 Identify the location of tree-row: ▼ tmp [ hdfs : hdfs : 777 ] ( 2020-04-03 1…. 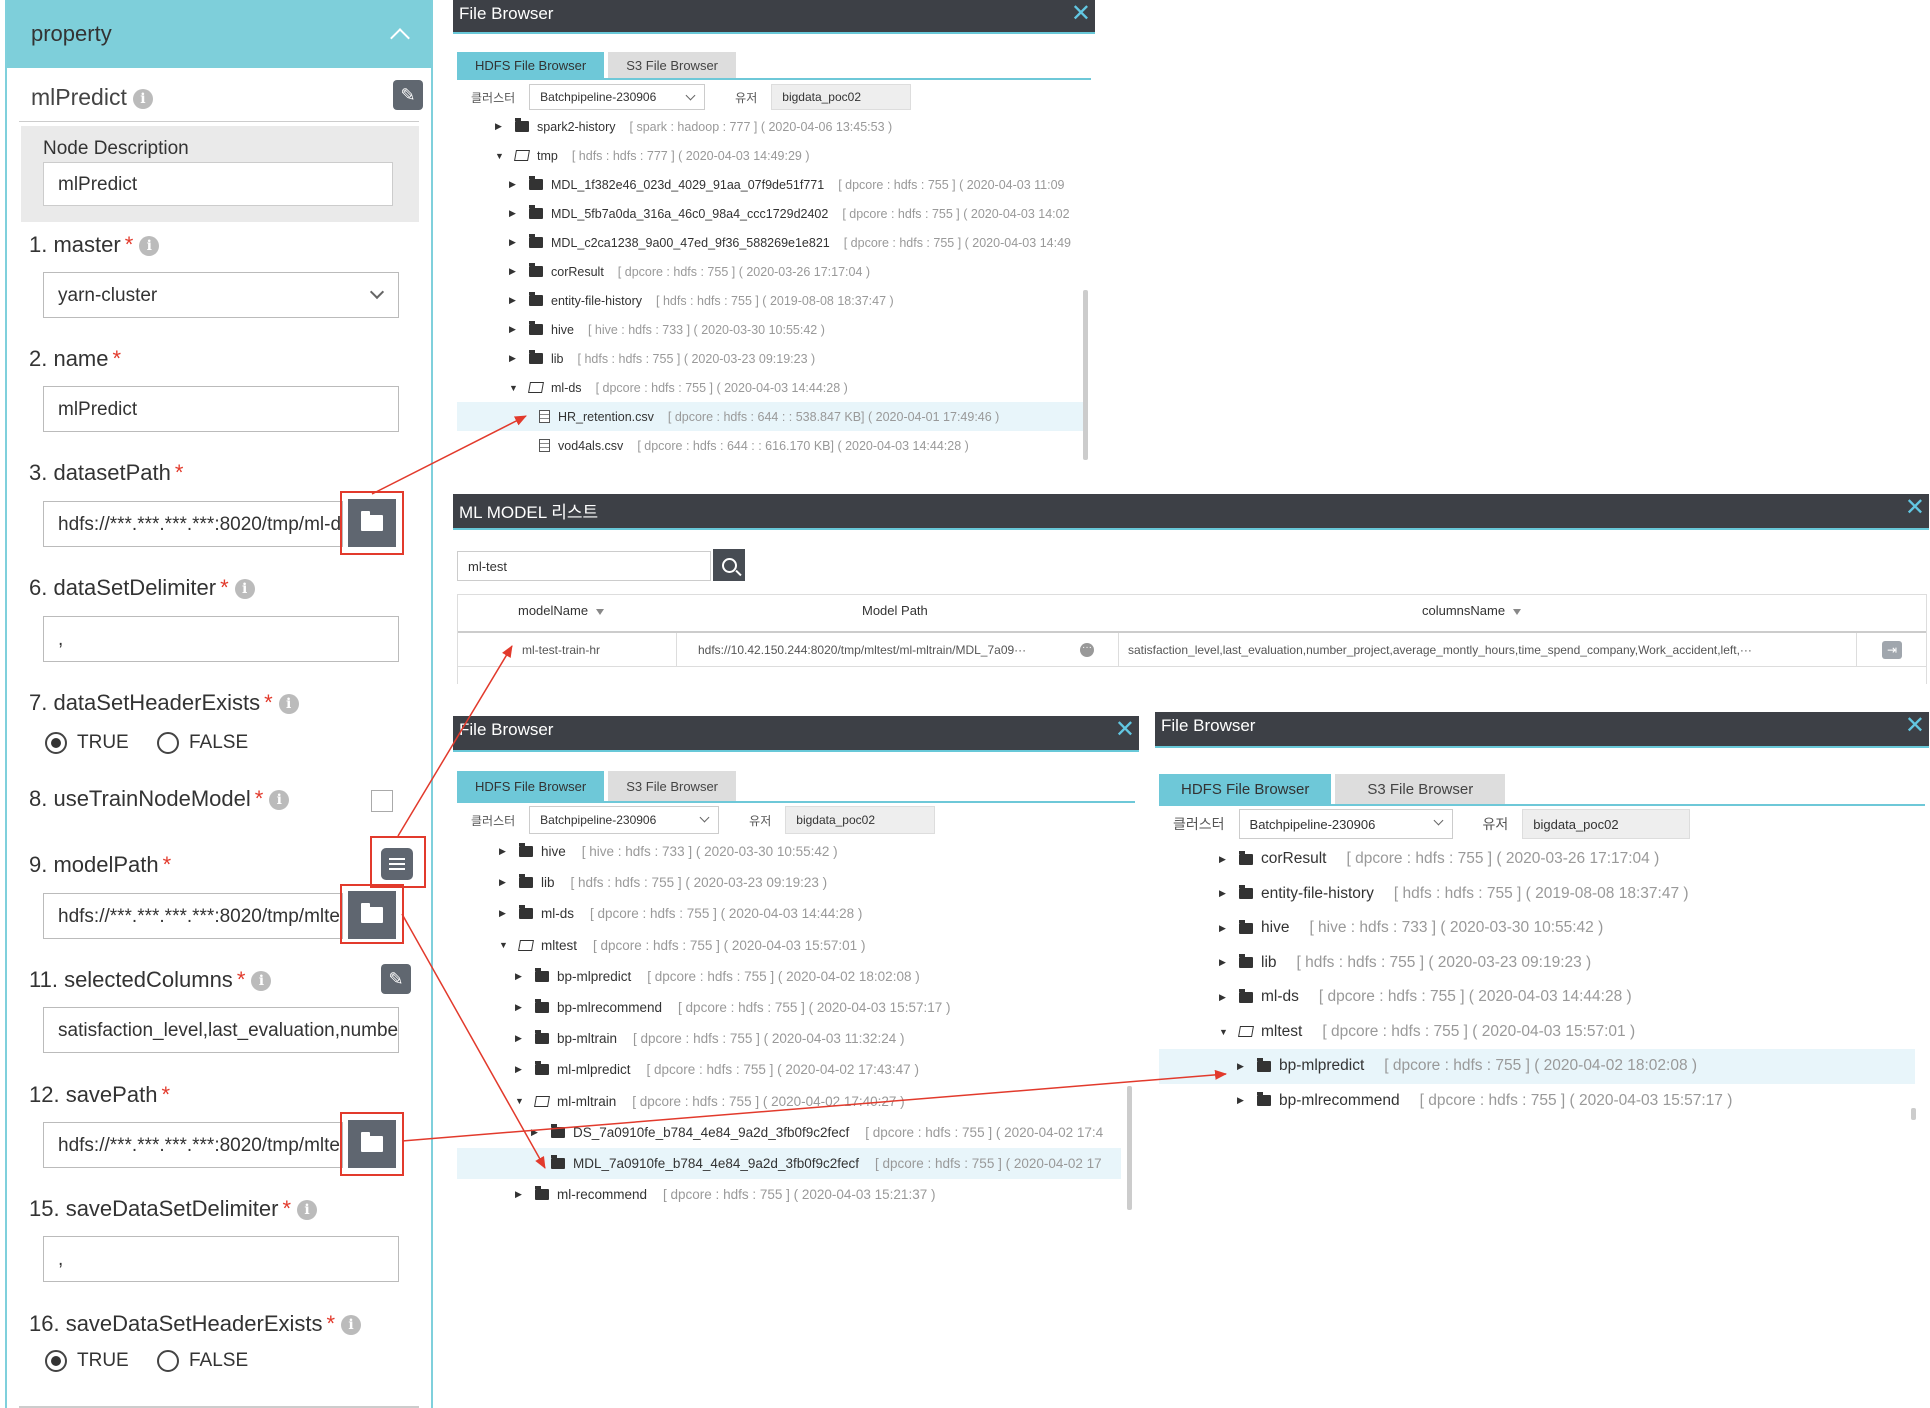
(770, 155).